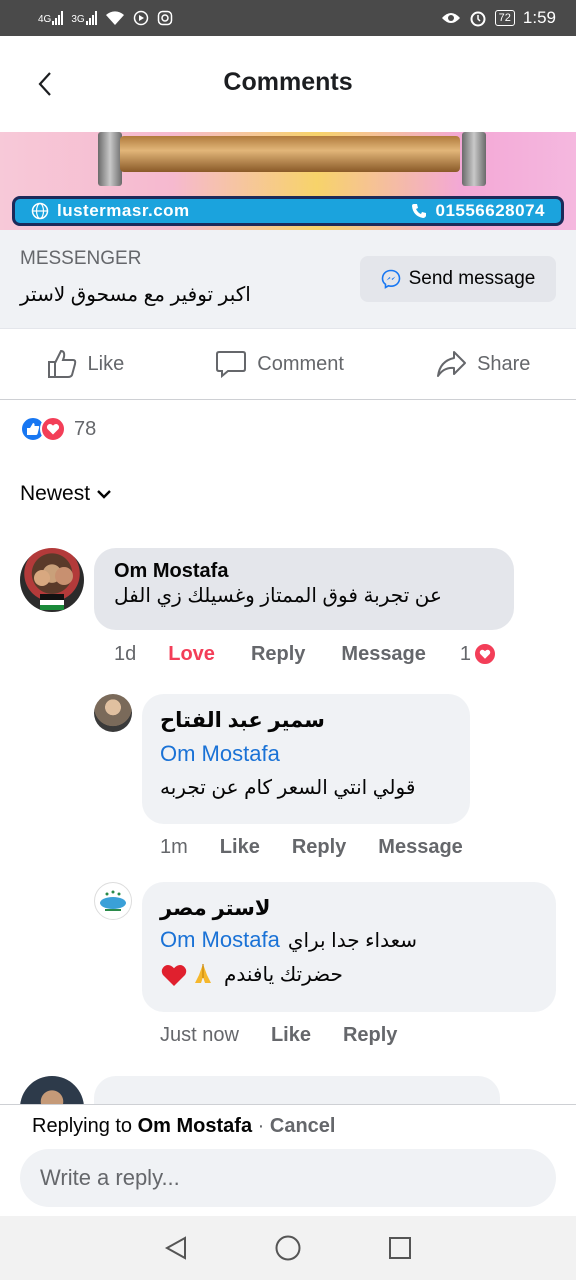 Image resolution: width=576 pixels, height=1280 pixels. What do you see at coordinates (278, 596) in the screenshot?
I see `comment-text: عن تجربة فوق الممتاز وغسيلك زي الفل` at bounding box center [278, 596].